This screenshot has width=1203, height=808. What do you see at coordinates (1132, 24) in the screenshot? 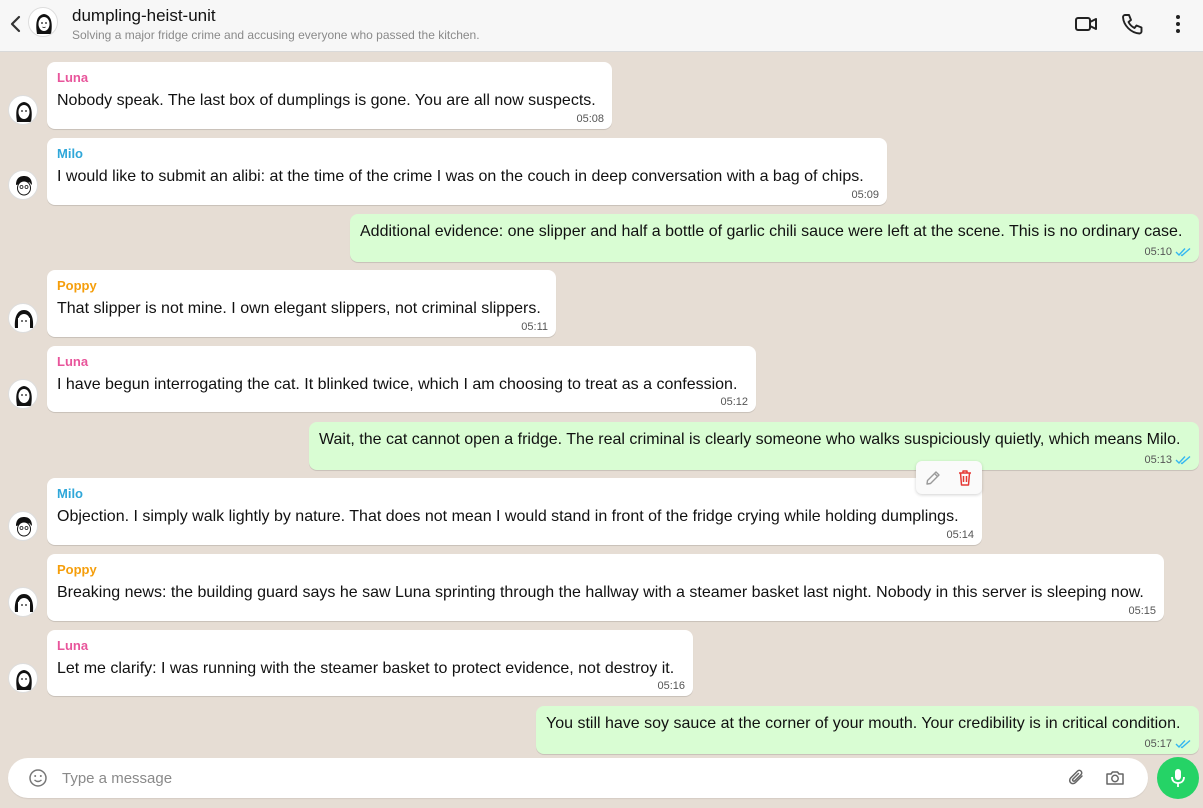
I see `phone-call-icon` at bounding box center [1132, 24].